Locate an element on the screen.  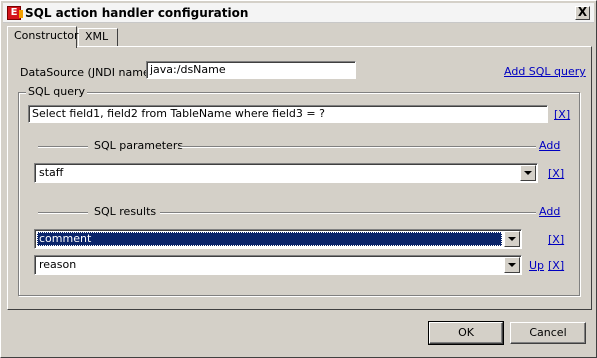
add-result-link: Add is located at coordinates (549, 211).